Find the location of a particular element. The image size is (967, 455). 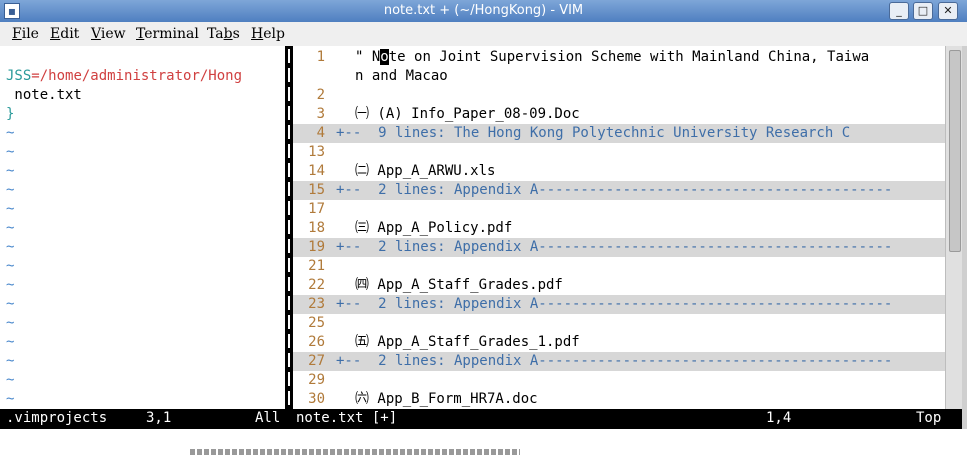

line-number: 15 is located at coordinates (316, 190).